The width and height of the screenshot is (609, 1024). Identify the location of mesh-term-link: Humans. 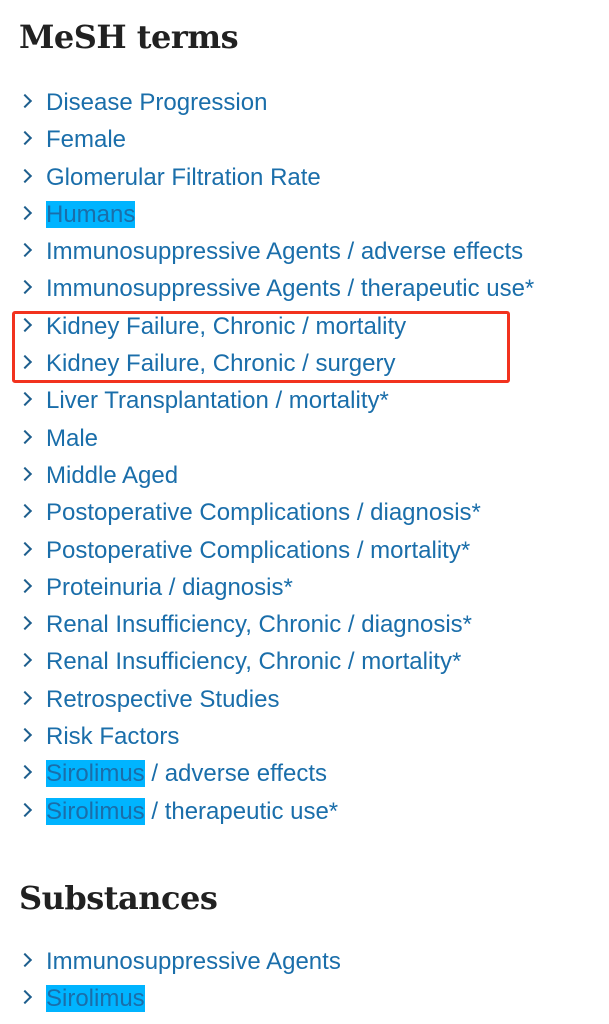
(91, 214).